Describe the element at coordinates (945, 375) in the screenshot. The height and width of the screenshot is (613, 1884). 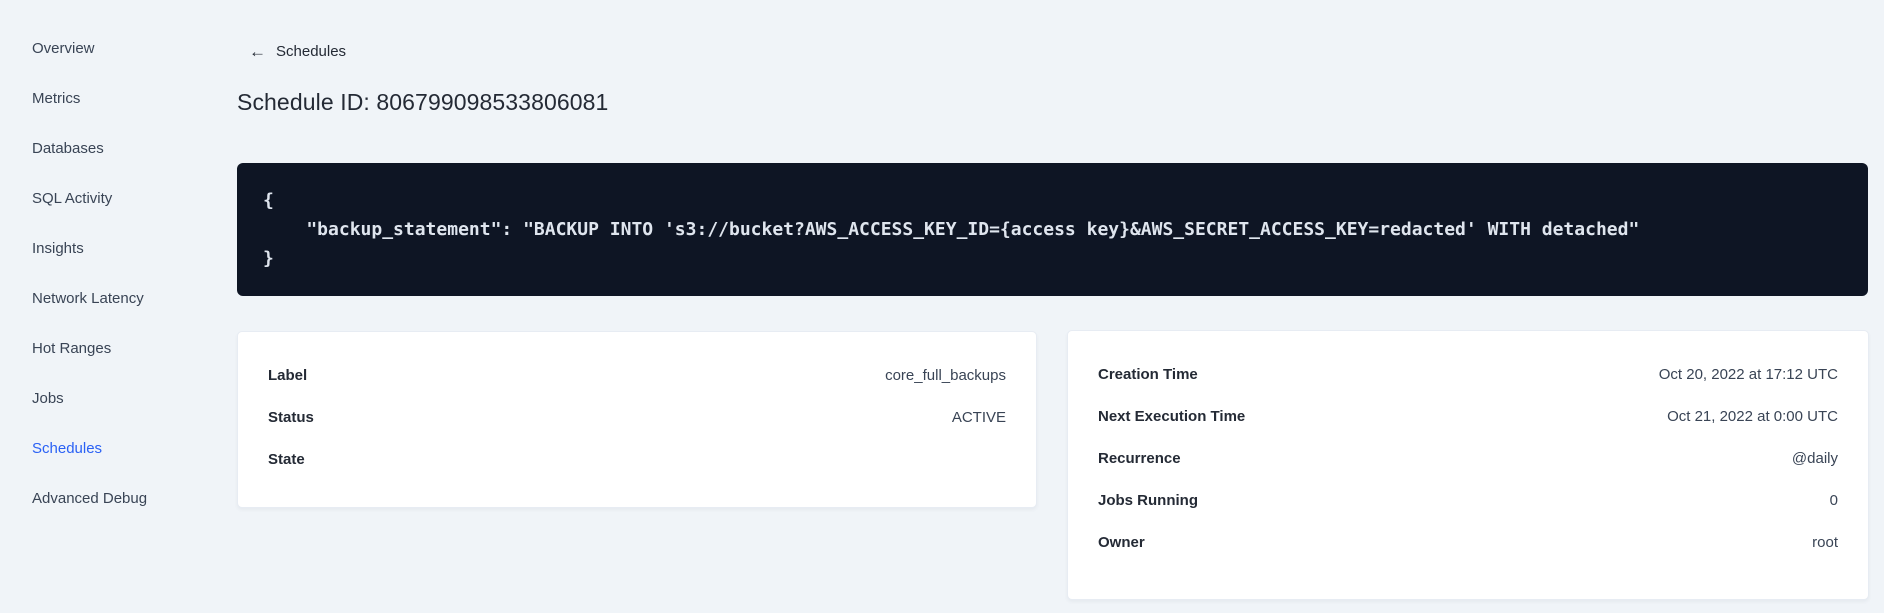
I see `row-value: core_full_backups` at that location.